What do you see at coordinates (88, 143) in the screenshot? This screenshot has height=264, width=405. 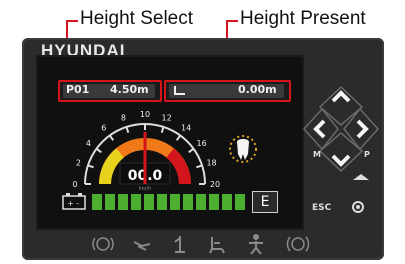 I see `gauge-tick-label: 4` at bounding box center [88, 143].